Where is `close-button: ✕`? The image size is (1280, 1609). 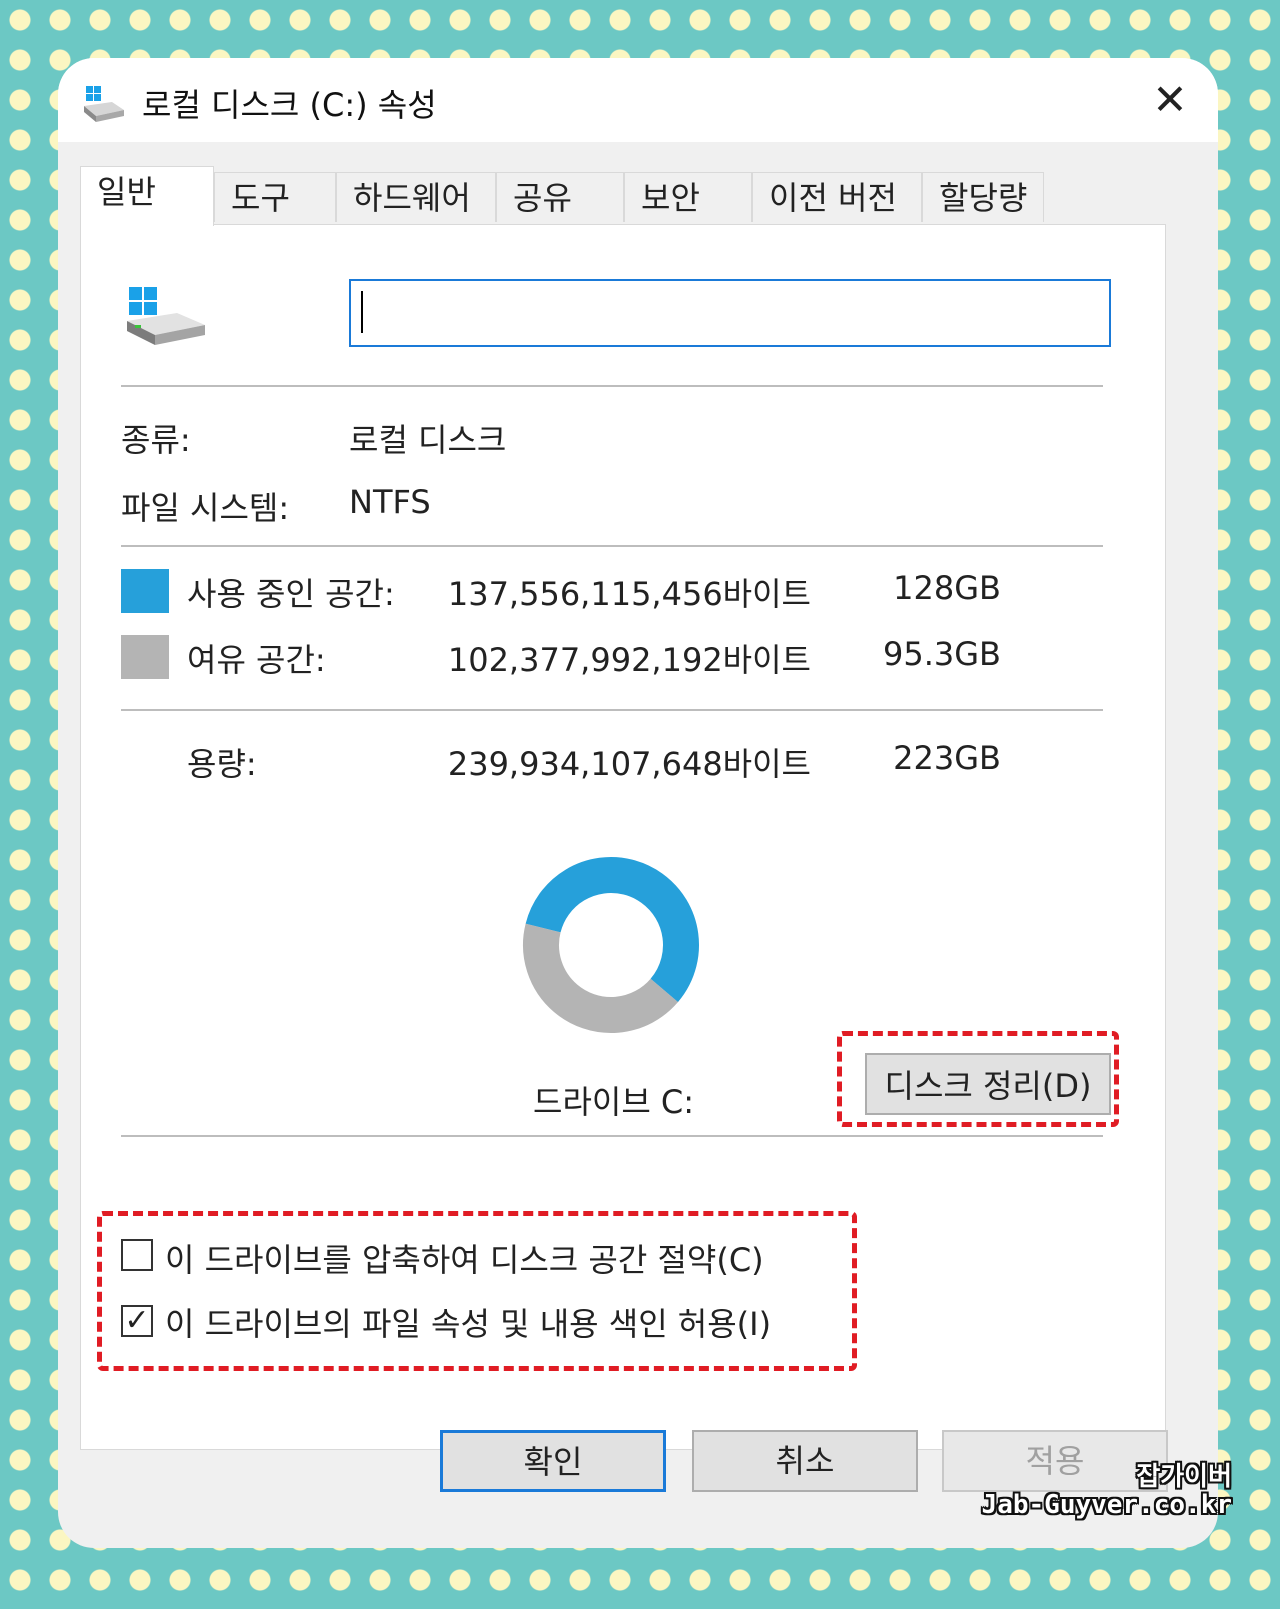 close-button: ✕ is located at coordinates (1170, 100).